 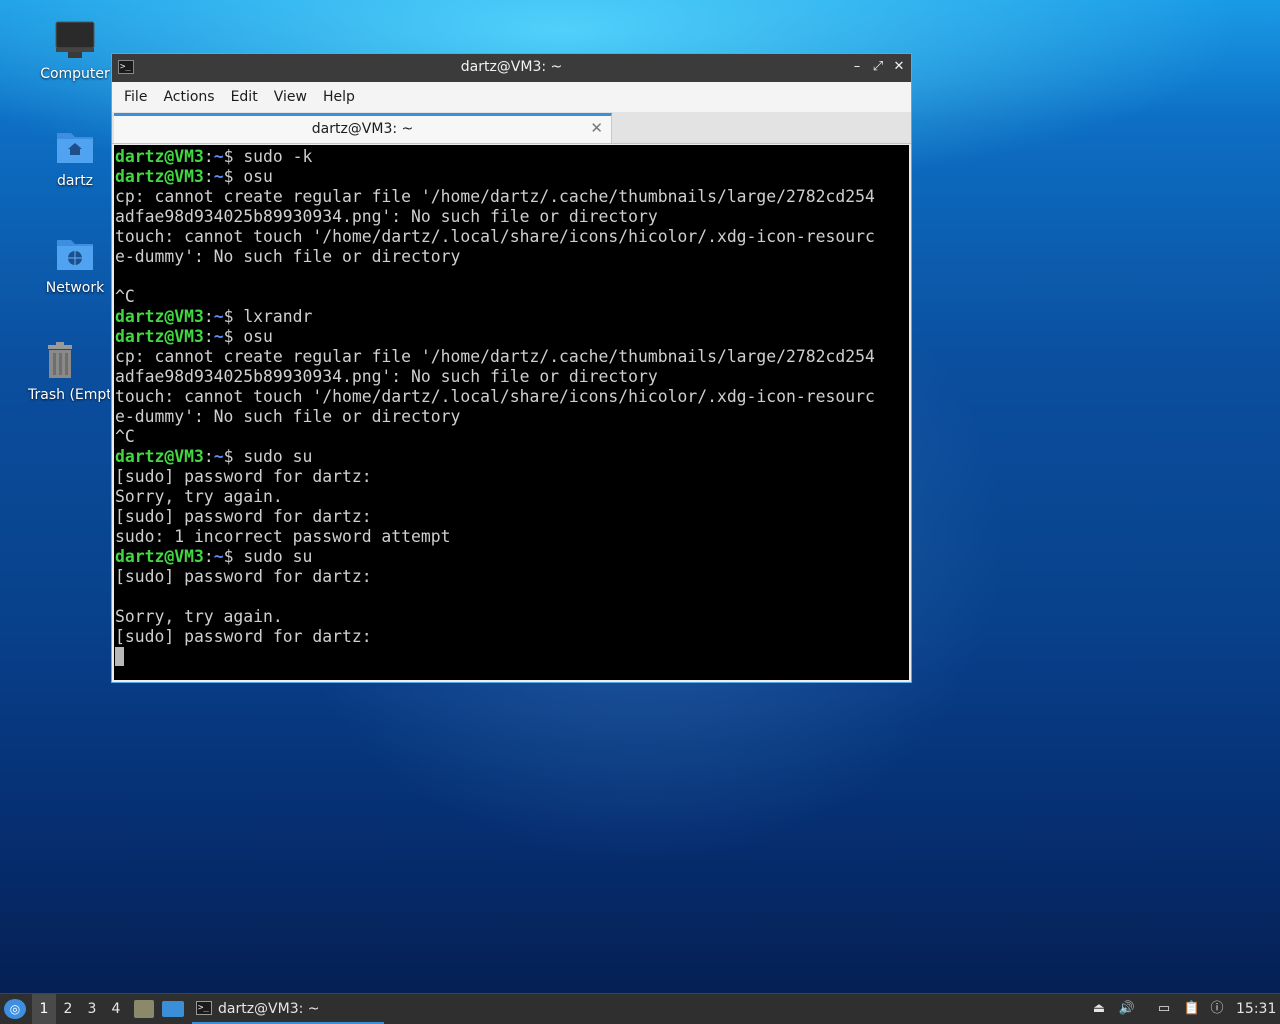 What do you see at coordinates (596, 128) in the screenshot?
I see `tab-close-icon: ✕` at bounding box center [596, 128].